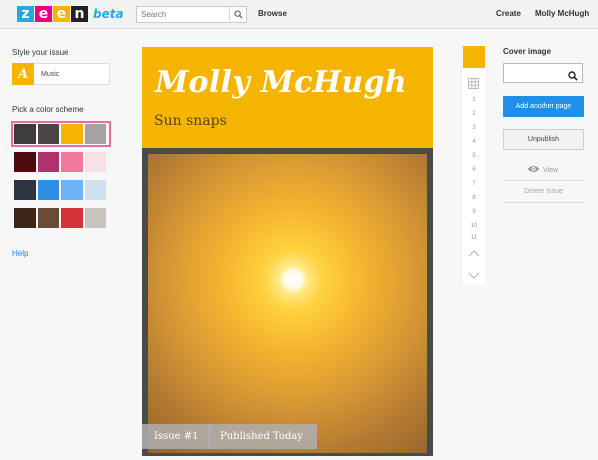 The height and width of the screenshot is (460, 598). What do you see at coordinates (79, 14) in the screenshot?
I see `logo-letter: n` at bounding box center [79, 14].